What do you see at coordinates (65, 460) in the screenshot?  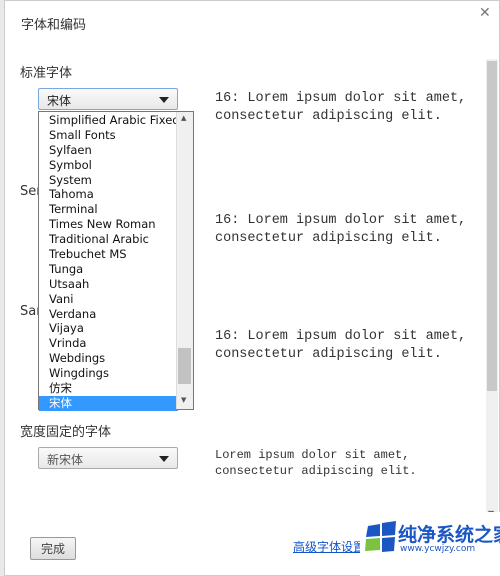 I see `selected-value: 新宋体` at bounding box center [65, 460].